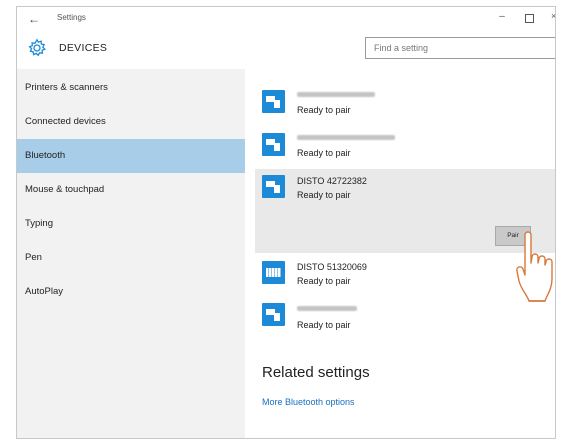 This screenshot has width=562, height=443. I want to click on keyboard-device-icon, so click(273, 272).